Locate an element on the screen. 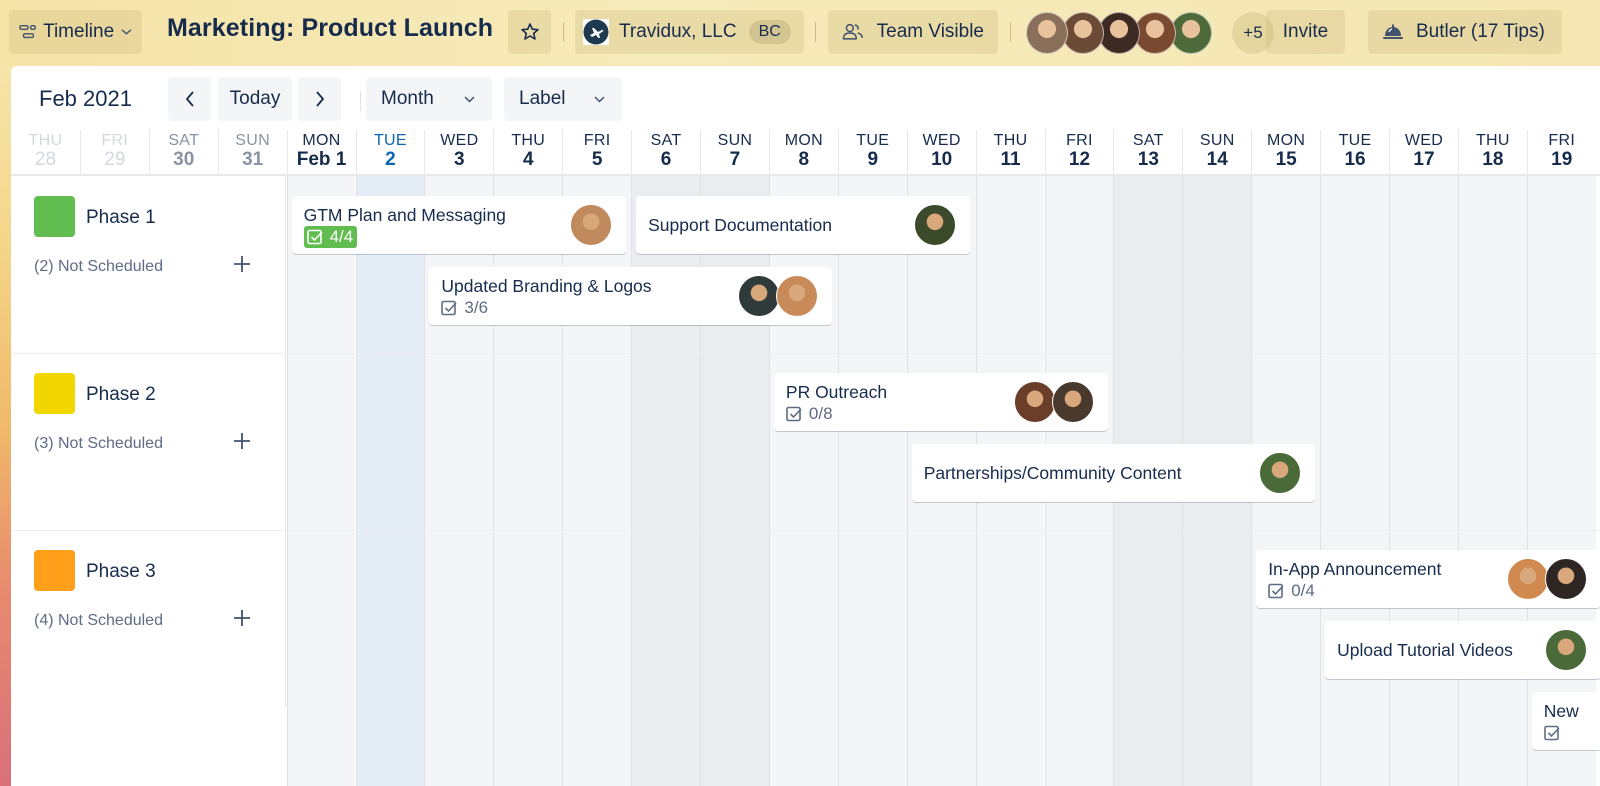 The width and height of the screenshot is (1600, 786). checklist-badge: 3/6 is located at coordinates (466, 308).